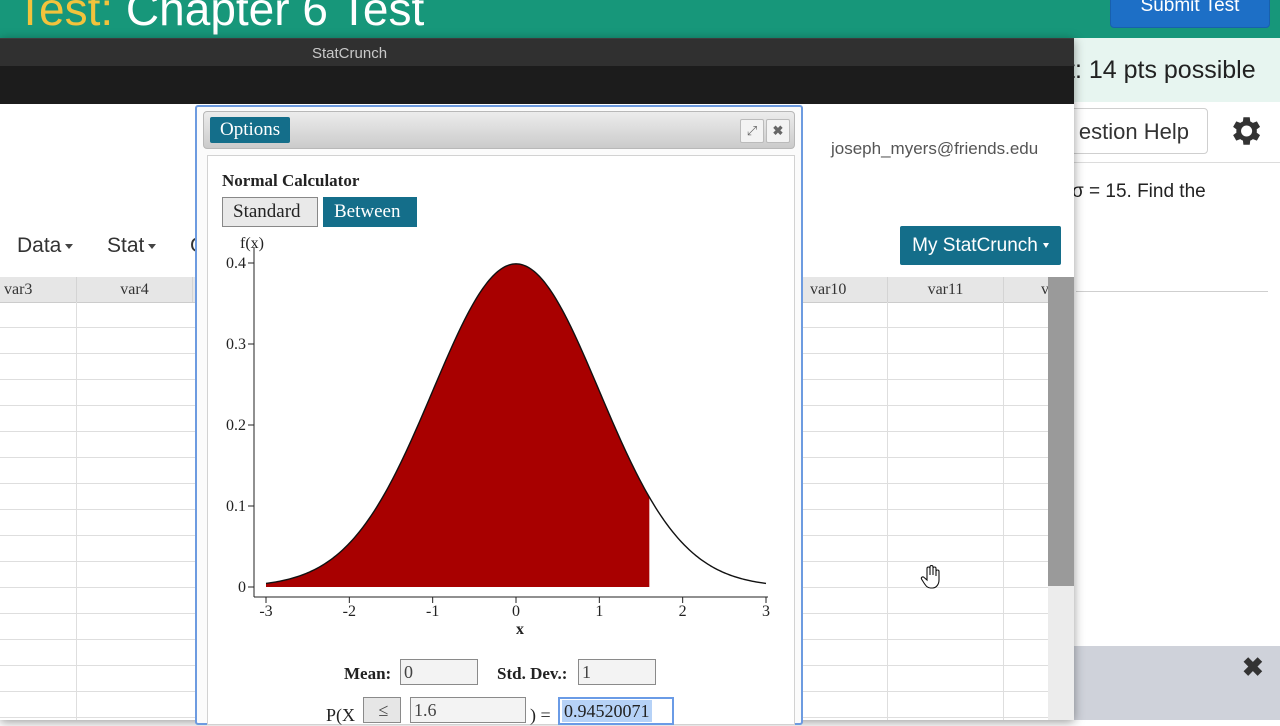 The height and width of the screenshot is (726, 1280). Describe the element at coordinates (599, 611) in the screenshot. I see `x-tick-label: 1` at that location.